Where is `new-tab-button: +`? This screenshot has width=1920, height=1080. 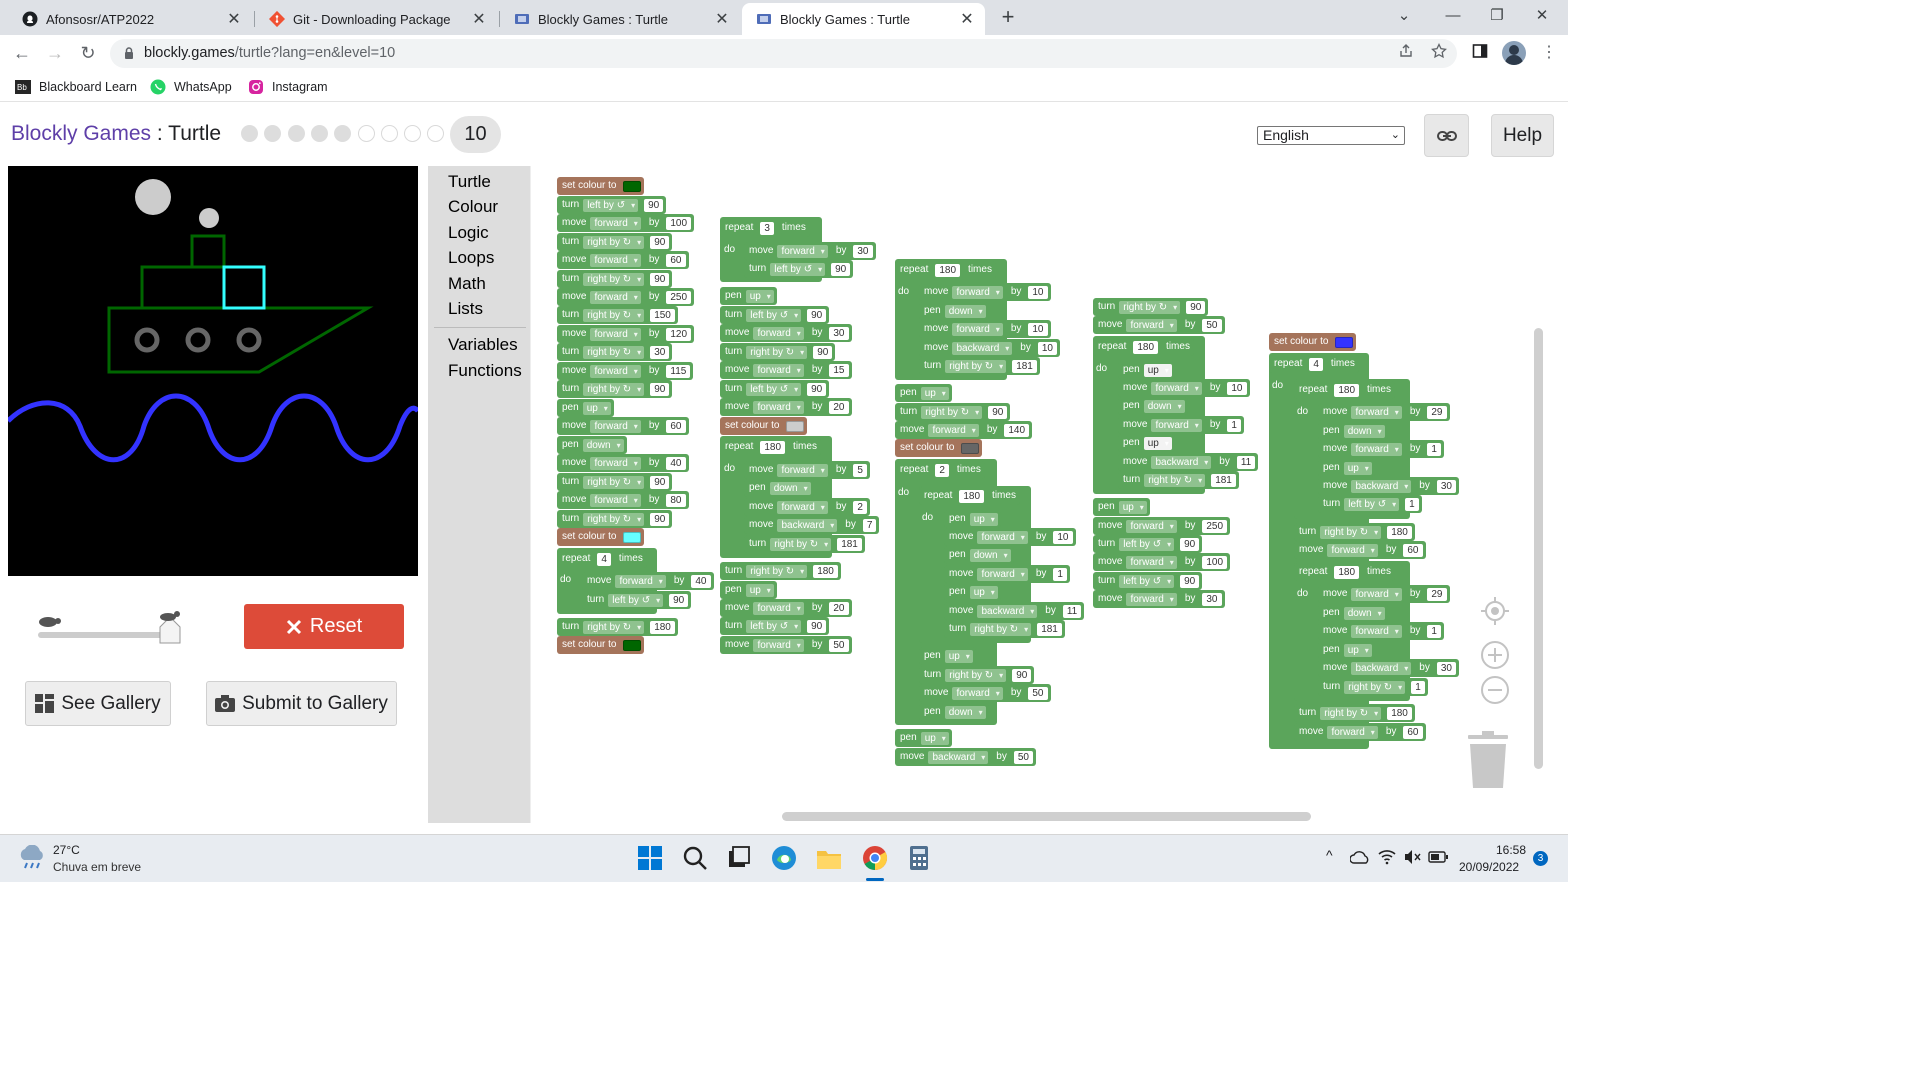 new-tab-button: + is located at coordinates (1008, 18).